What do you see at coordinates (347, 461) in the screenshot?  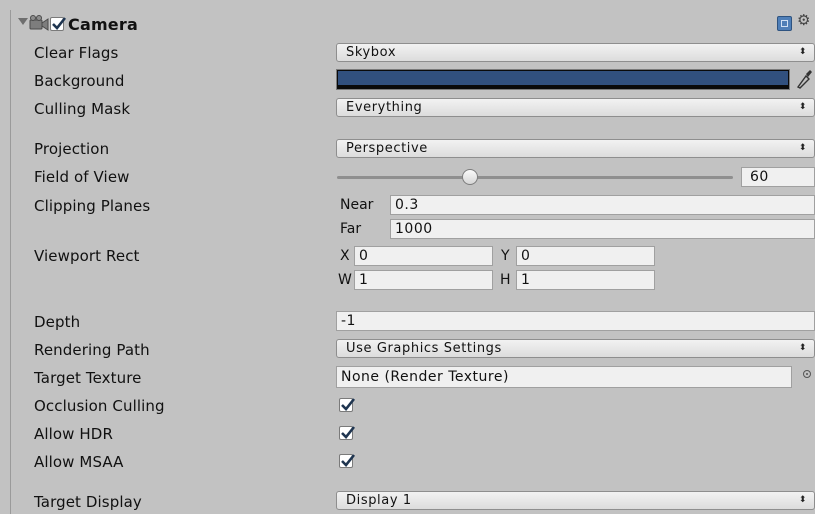 I see `allow-msaa-checkbox` at bounding box center [347, 461].